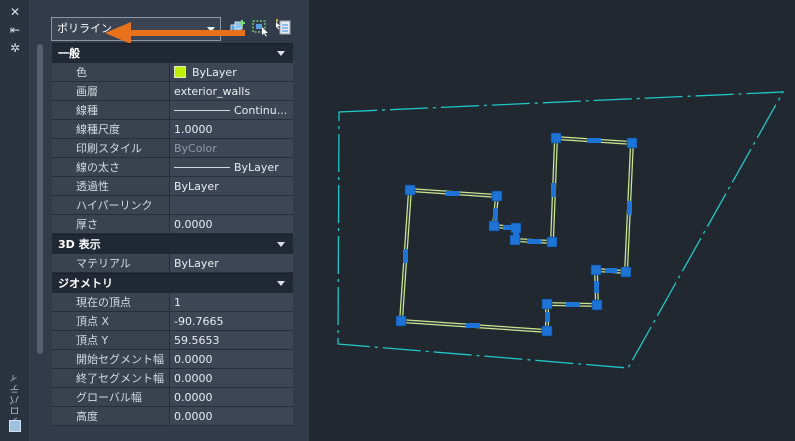 The image size is (795, 441). Describe the element at coordinates (172, 91) in the screenshot. I see `property-row-layer: 画層 exterior_walls` at that location.